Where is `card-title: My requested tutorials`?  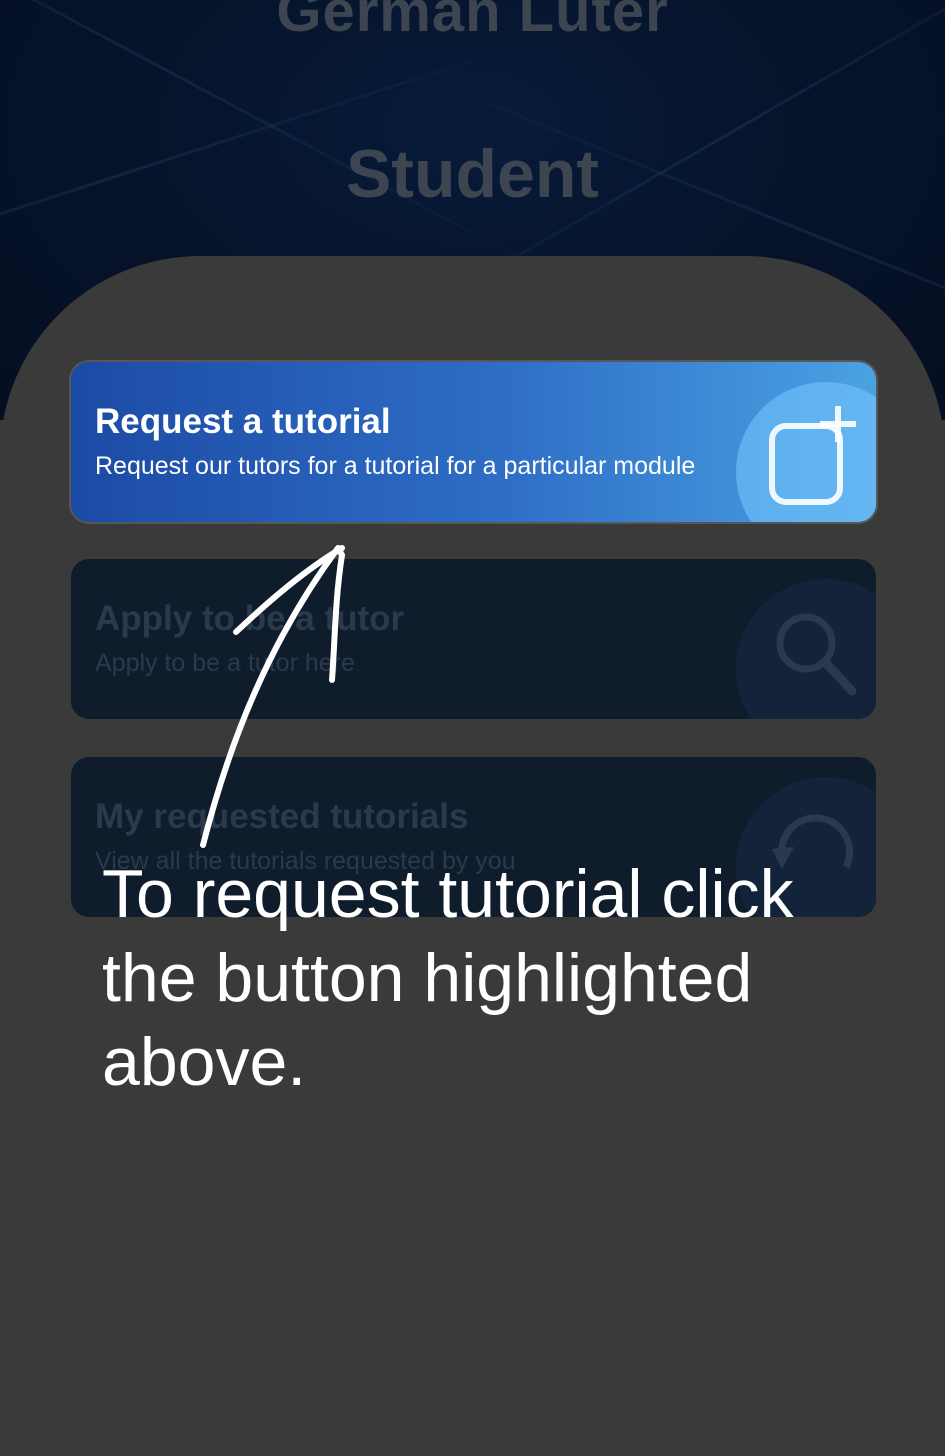
card-title: My requested tutorials is located at coordinates (282, 816).